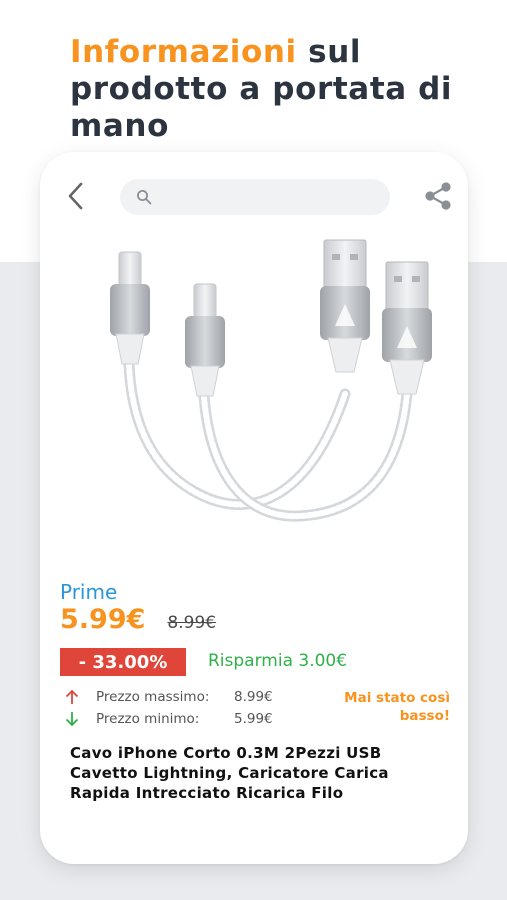 The height and width of the screenshot is (900, 507). I want to click on savings-text: Risparmia 3.00€, so click(278, 661).